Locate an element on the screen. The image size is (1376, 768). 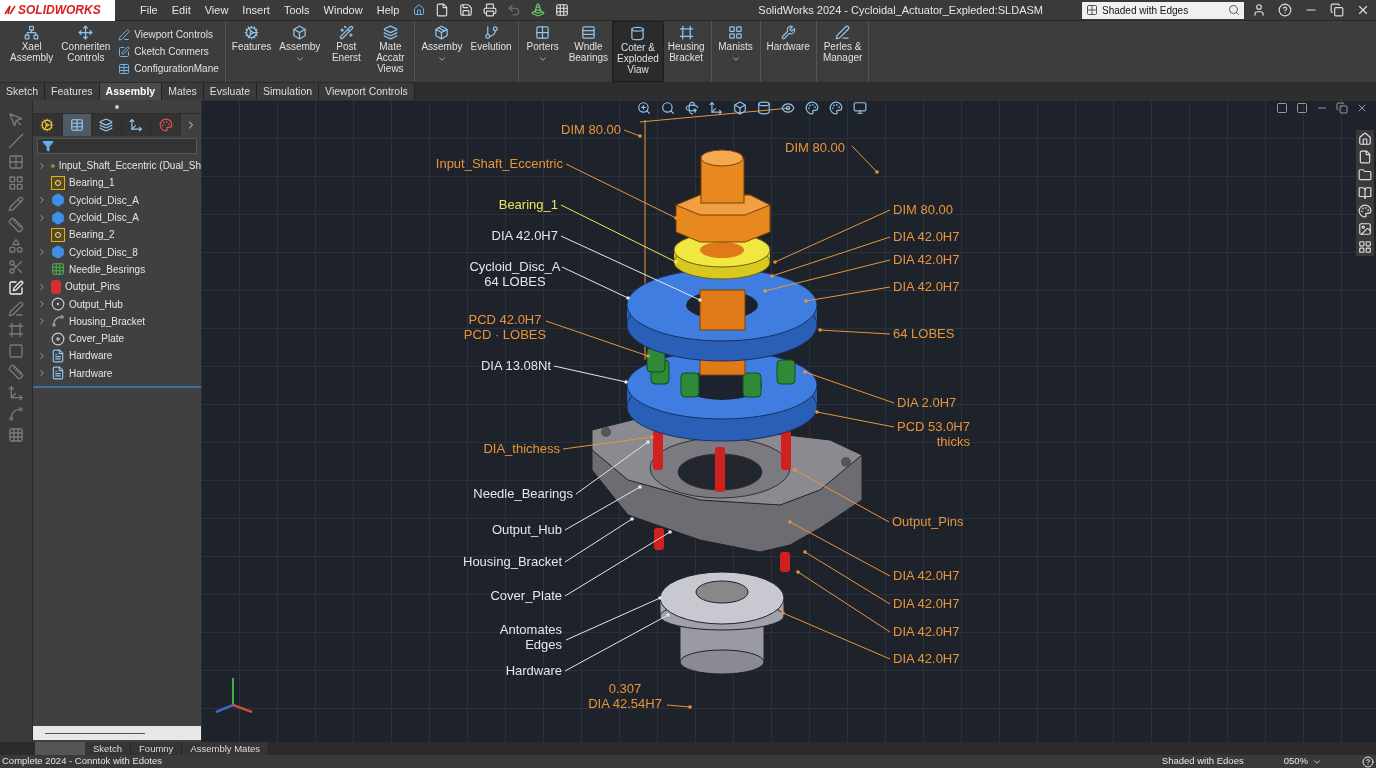
menu-item: File is located at coordinates (149, 10).